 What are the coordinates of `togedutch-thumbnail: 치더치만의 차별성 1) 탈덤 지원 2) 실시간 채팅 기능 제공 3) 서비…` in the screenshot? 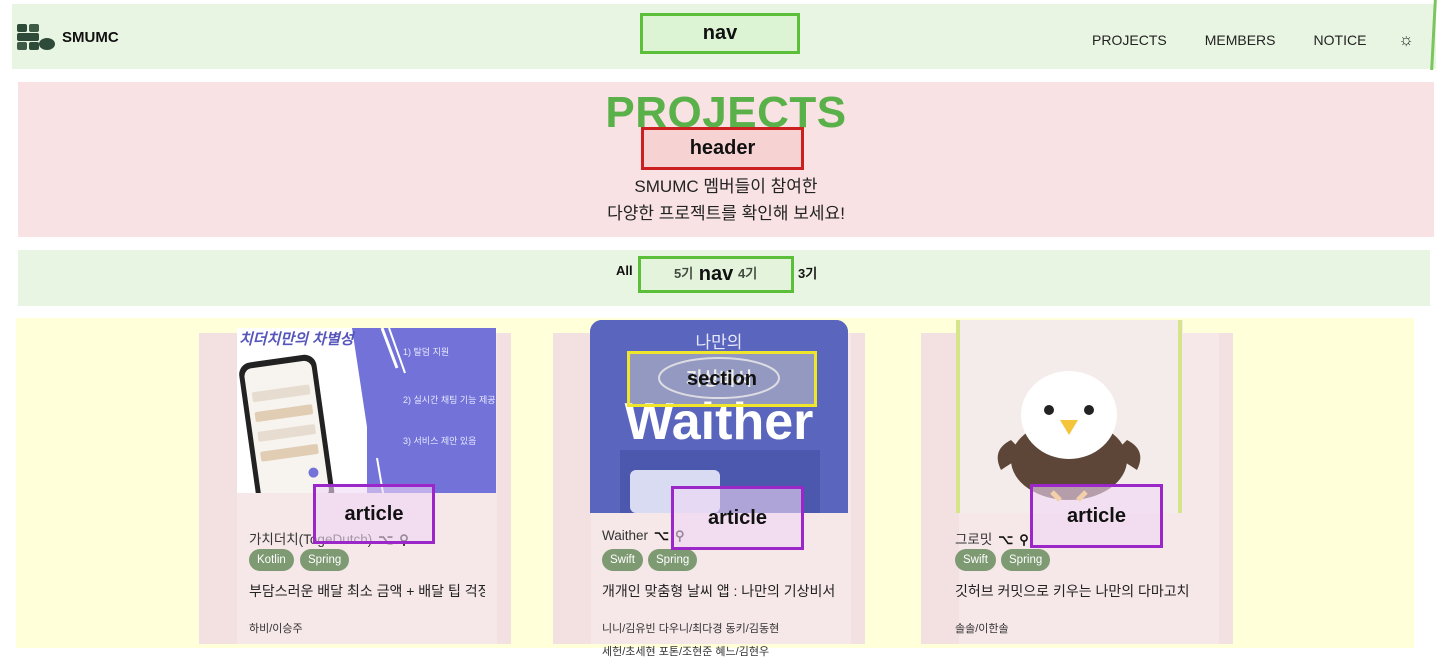 It's located at (366, 410).